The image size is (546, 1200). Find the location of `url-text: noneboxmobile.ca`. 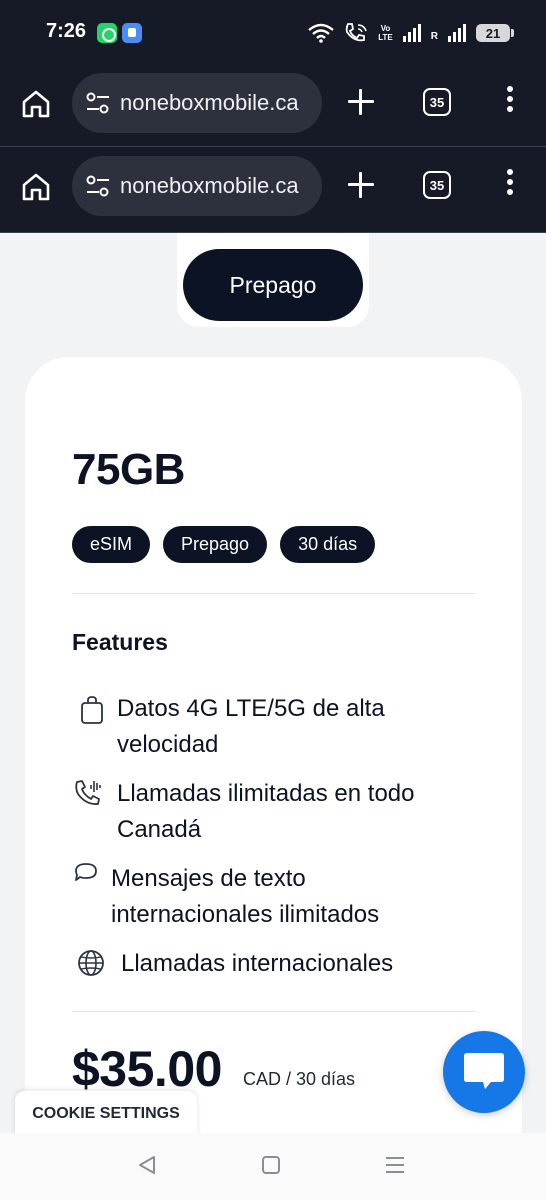

url-text: noneboxmobile.ca is located at coordinates (209, 102).